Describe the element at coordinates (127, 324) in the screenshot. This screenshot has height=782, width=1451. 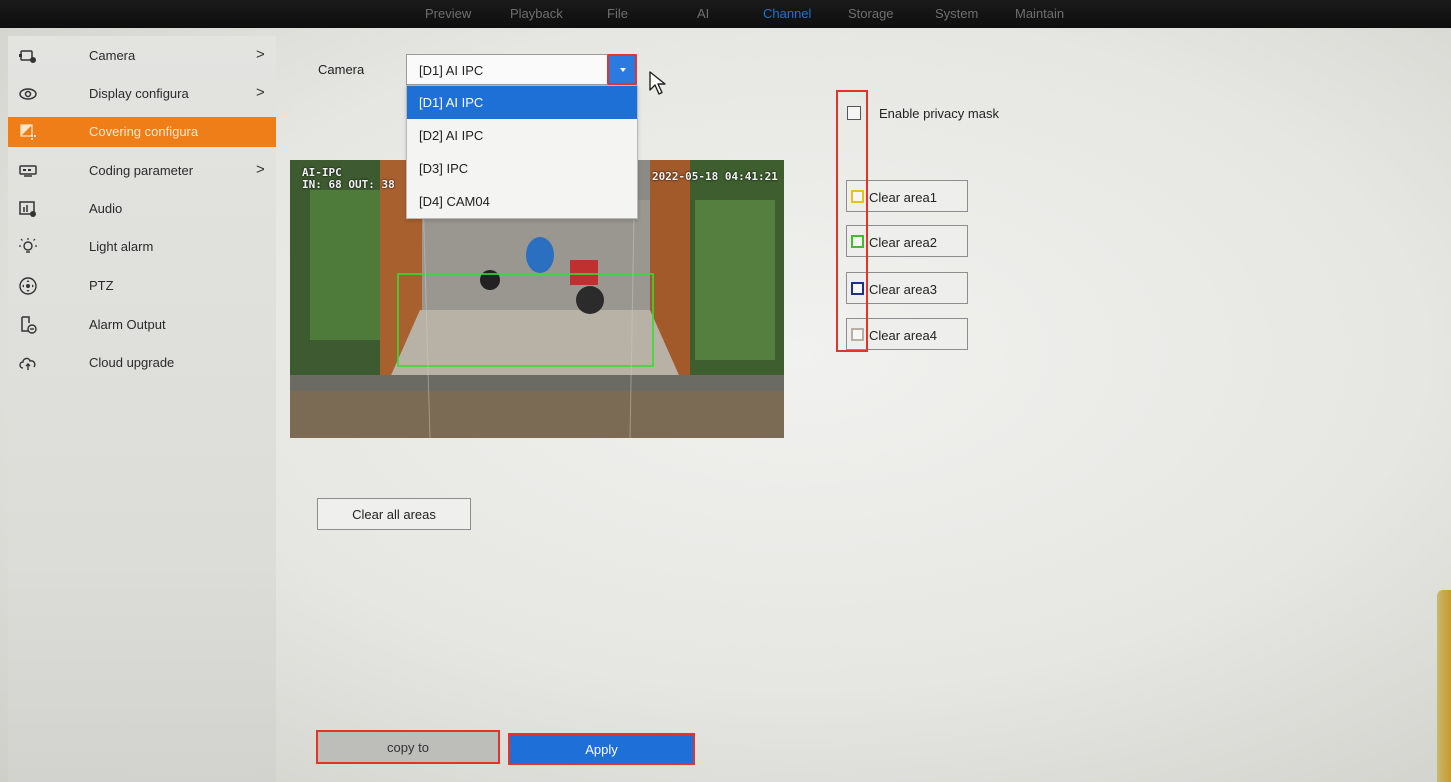
I see `sidebar-item-label: Alarm Output` at that location.